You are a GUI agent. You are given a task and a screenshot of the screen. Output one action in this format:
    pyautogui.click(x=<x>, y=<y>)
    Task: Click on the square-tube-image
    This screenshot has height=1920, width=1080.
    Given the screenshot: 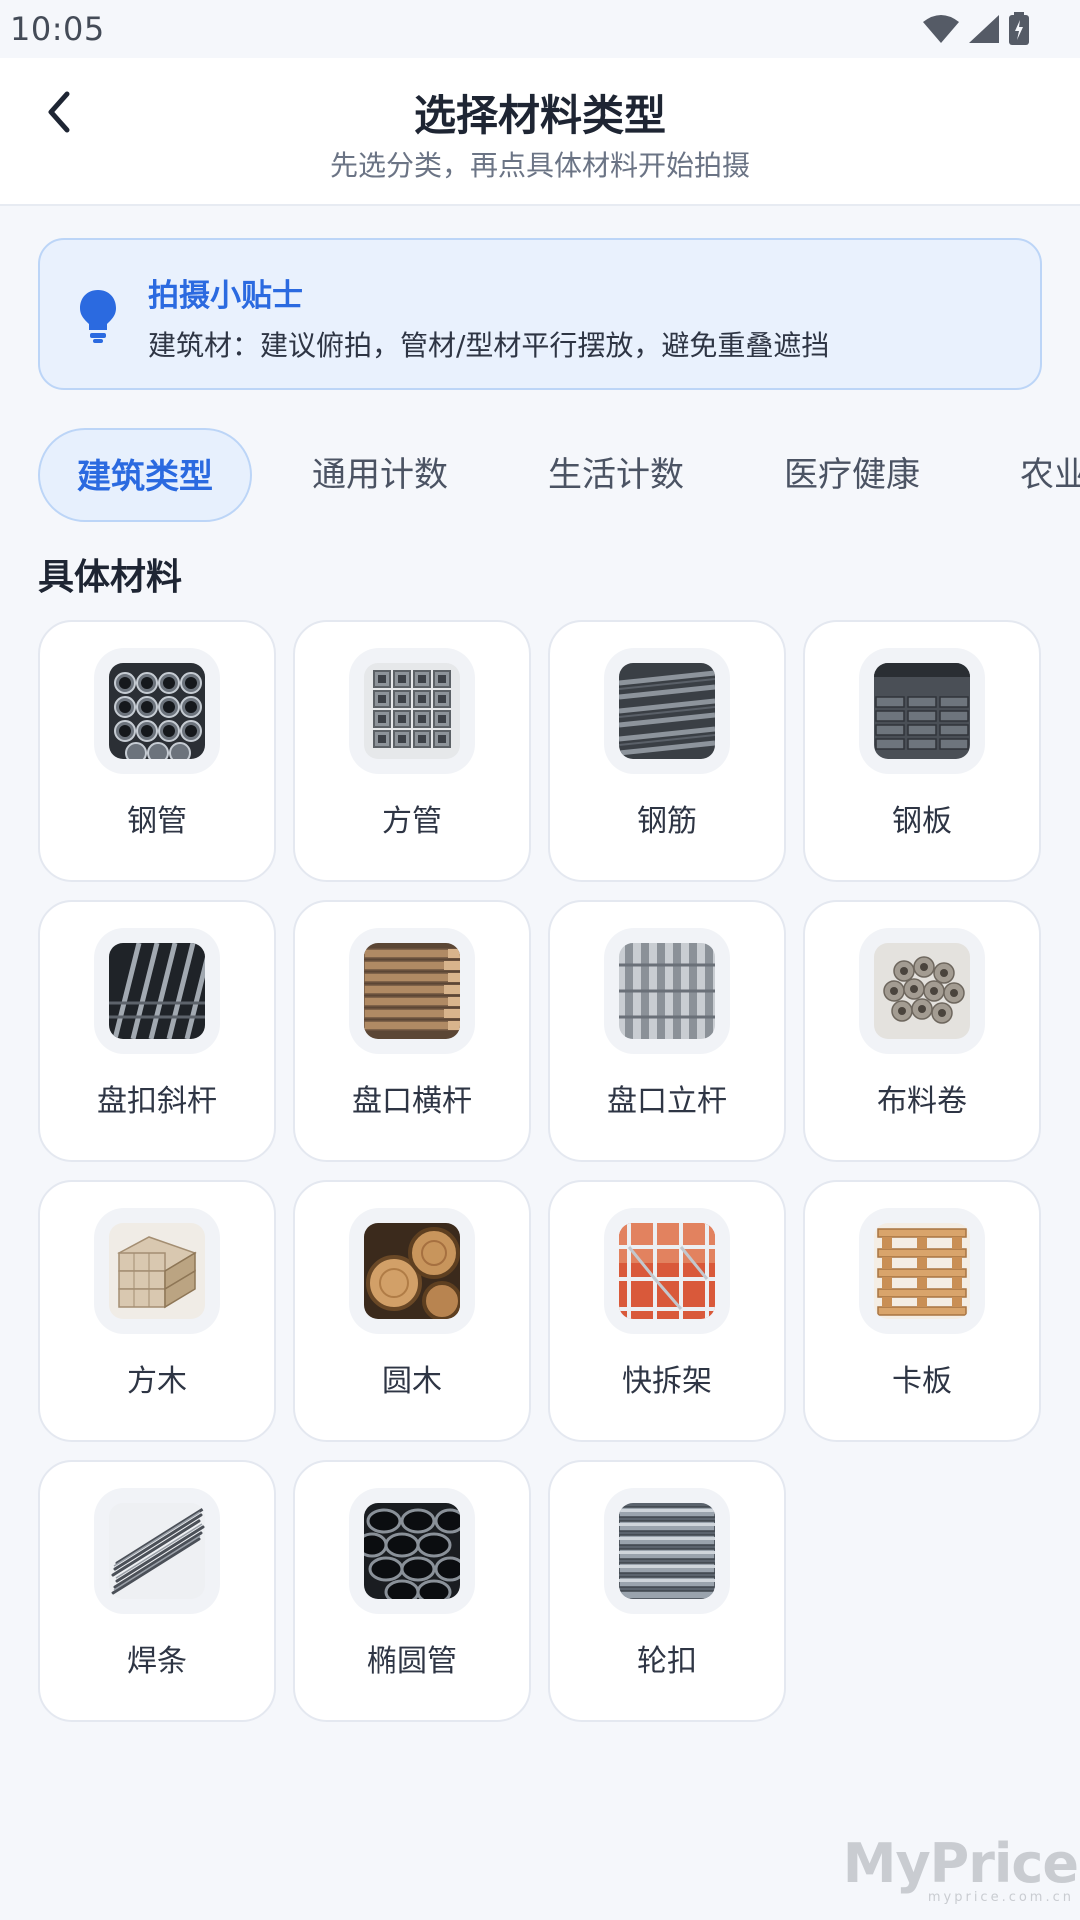 What is the action you would take?
    pyautogui.click(x=412, y=711)
    